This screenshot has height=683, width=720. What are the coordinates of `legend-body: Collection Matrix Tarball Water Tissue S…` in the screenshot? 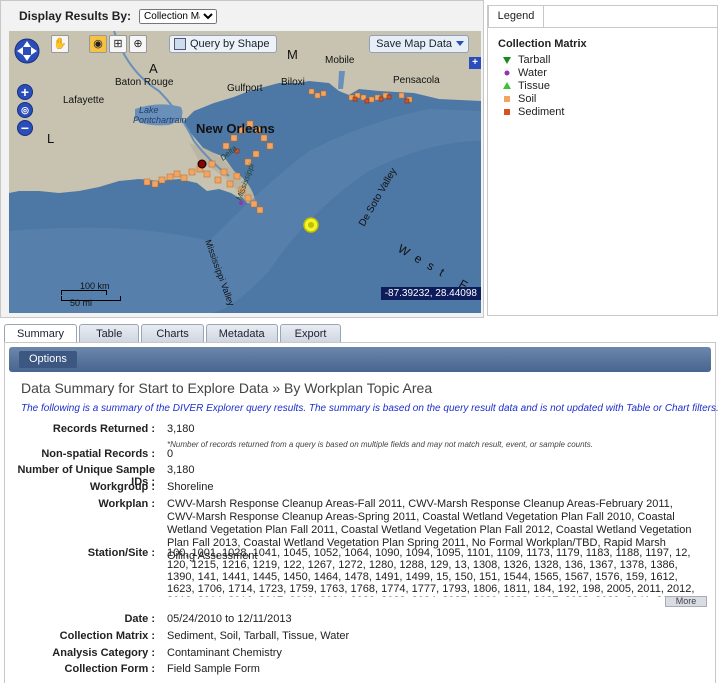 It's located at (602, 171).